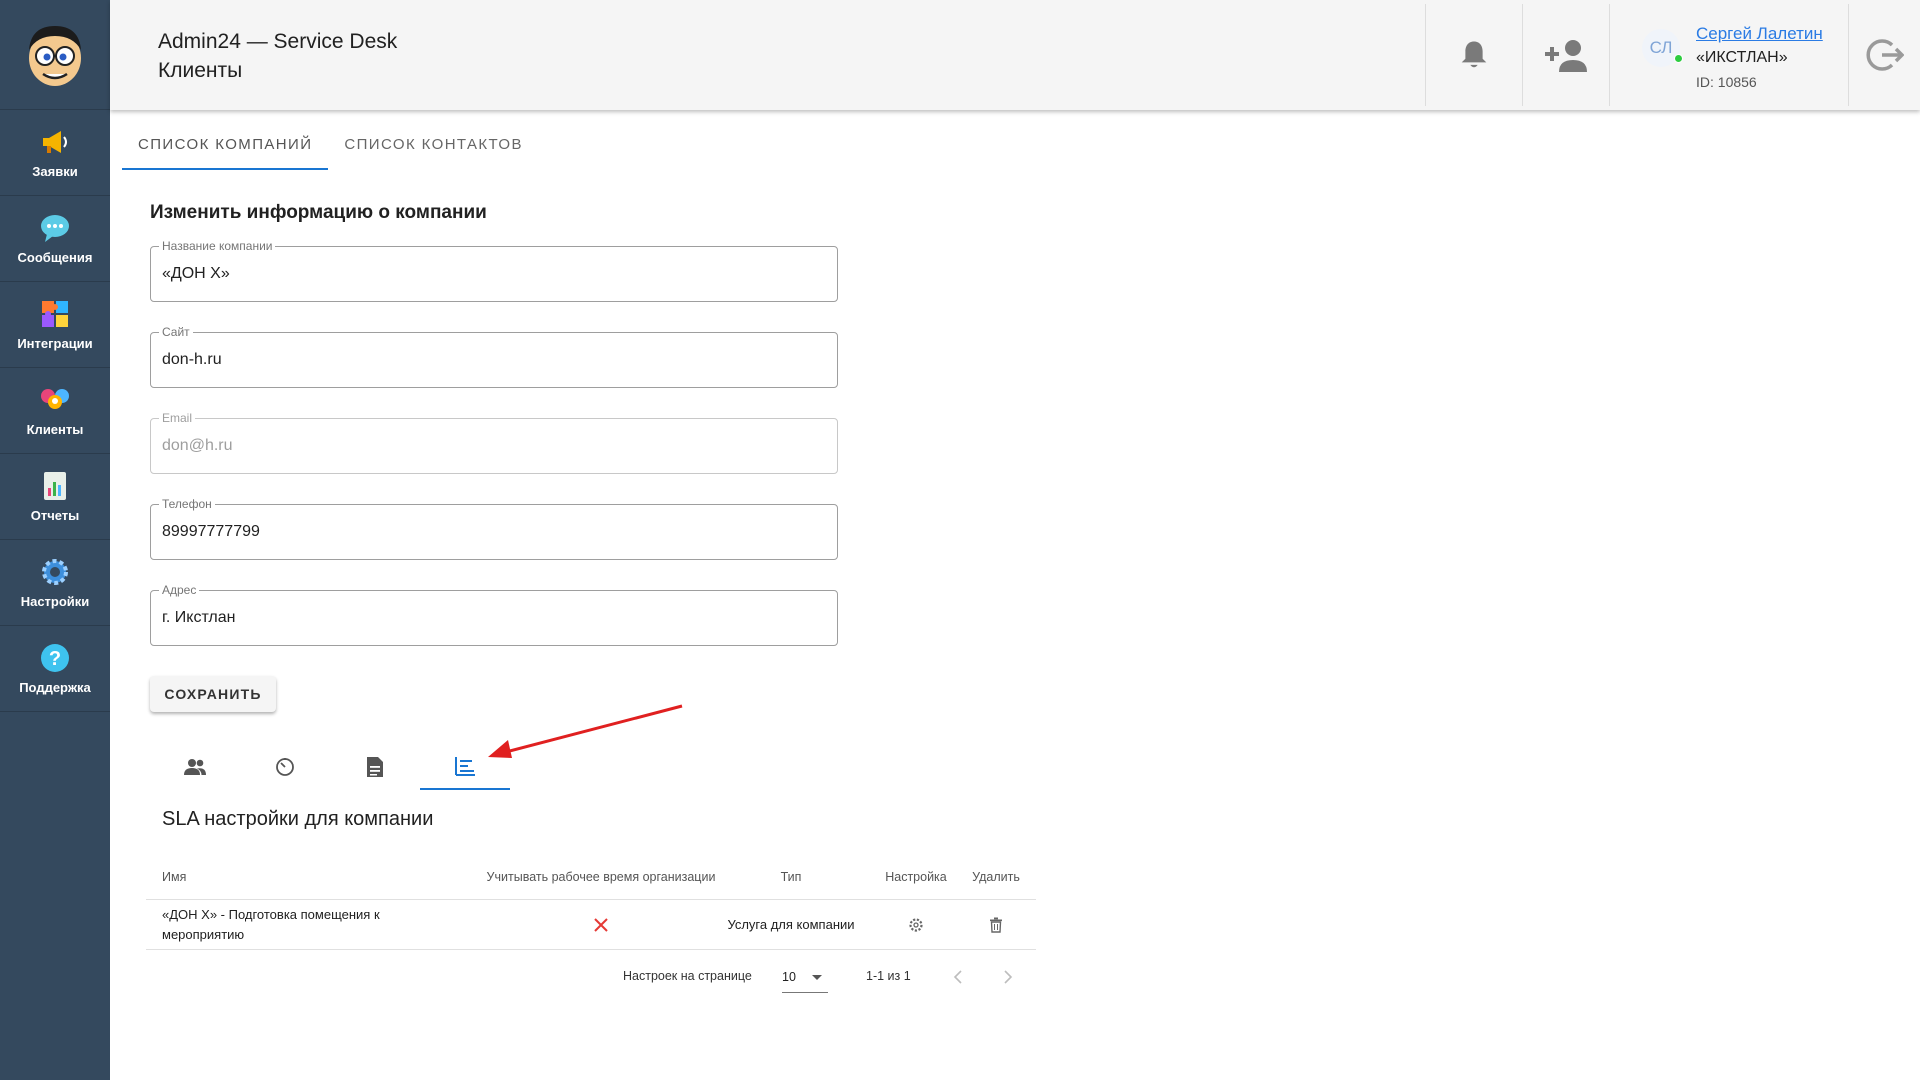 This screenshot has width=1920, height=1080. Describe the element at coordinates (298, 819) in the screenshot. I see `sla-title: SLA настройки для компании` at that location.